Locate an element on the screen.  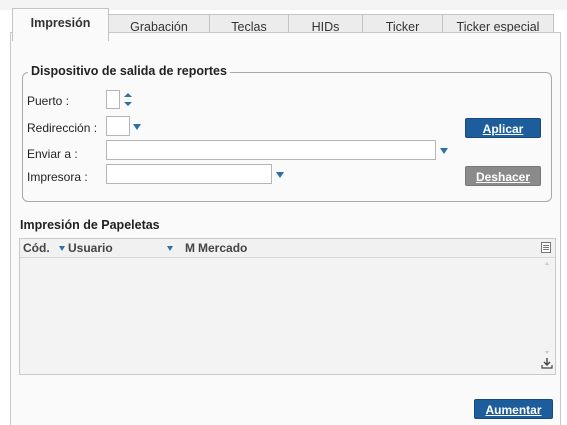
table-header: Cód. Usuario M Mercado is located at coordinates (287, 248).